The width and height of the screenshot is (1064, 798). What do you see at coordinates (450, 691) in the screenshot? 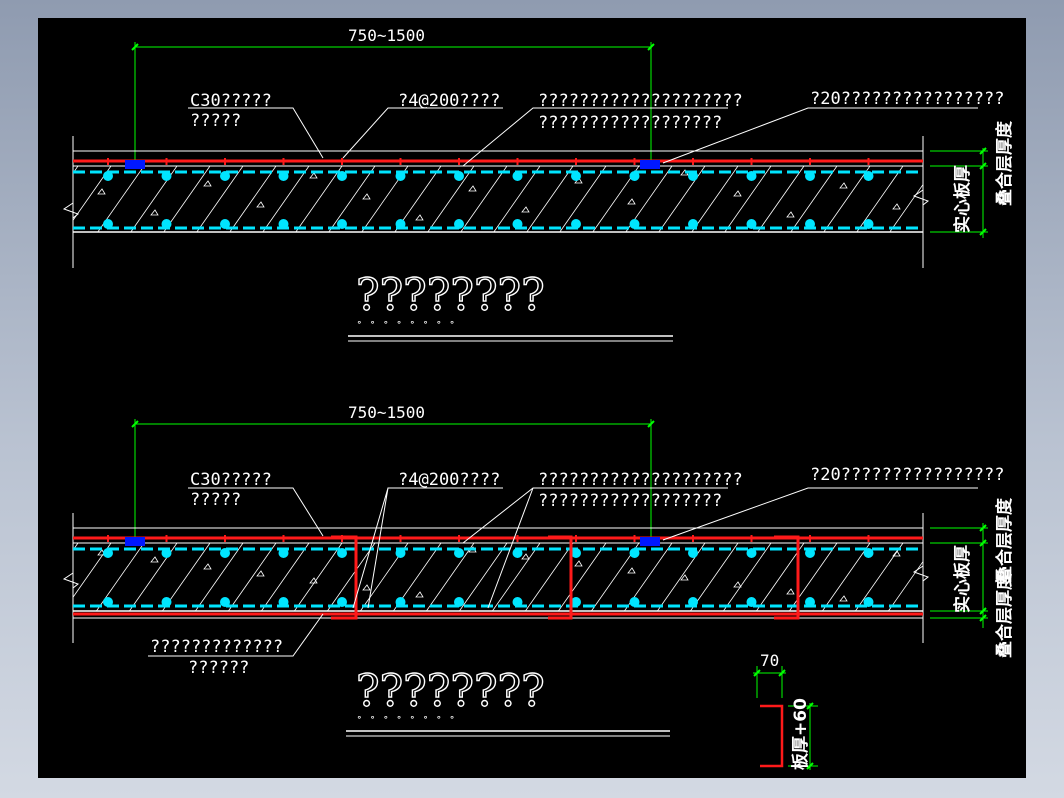
I see `section-2-caption: ????????` at bounding box center [450, 691].